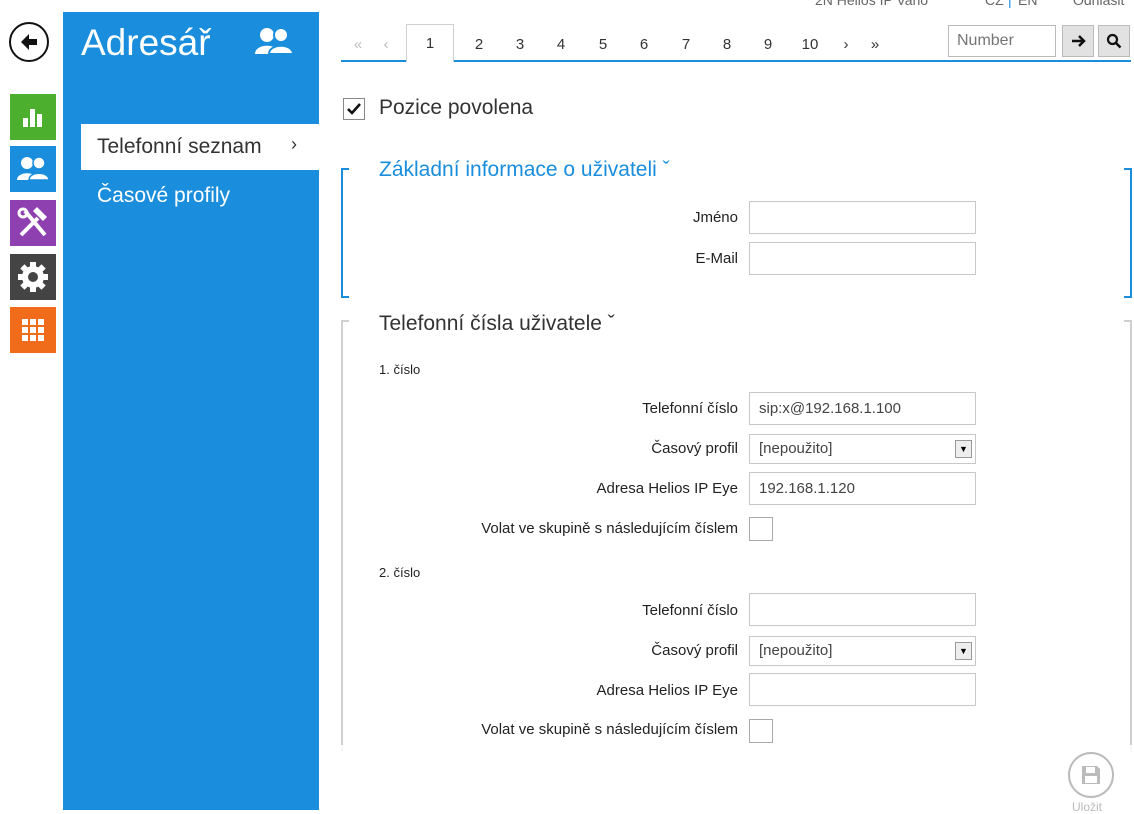  Describe the element at coordinates (524, 170) in the screenshot. I see `user-info-section-title: Základní informace o uživateli ˇ` at that location.